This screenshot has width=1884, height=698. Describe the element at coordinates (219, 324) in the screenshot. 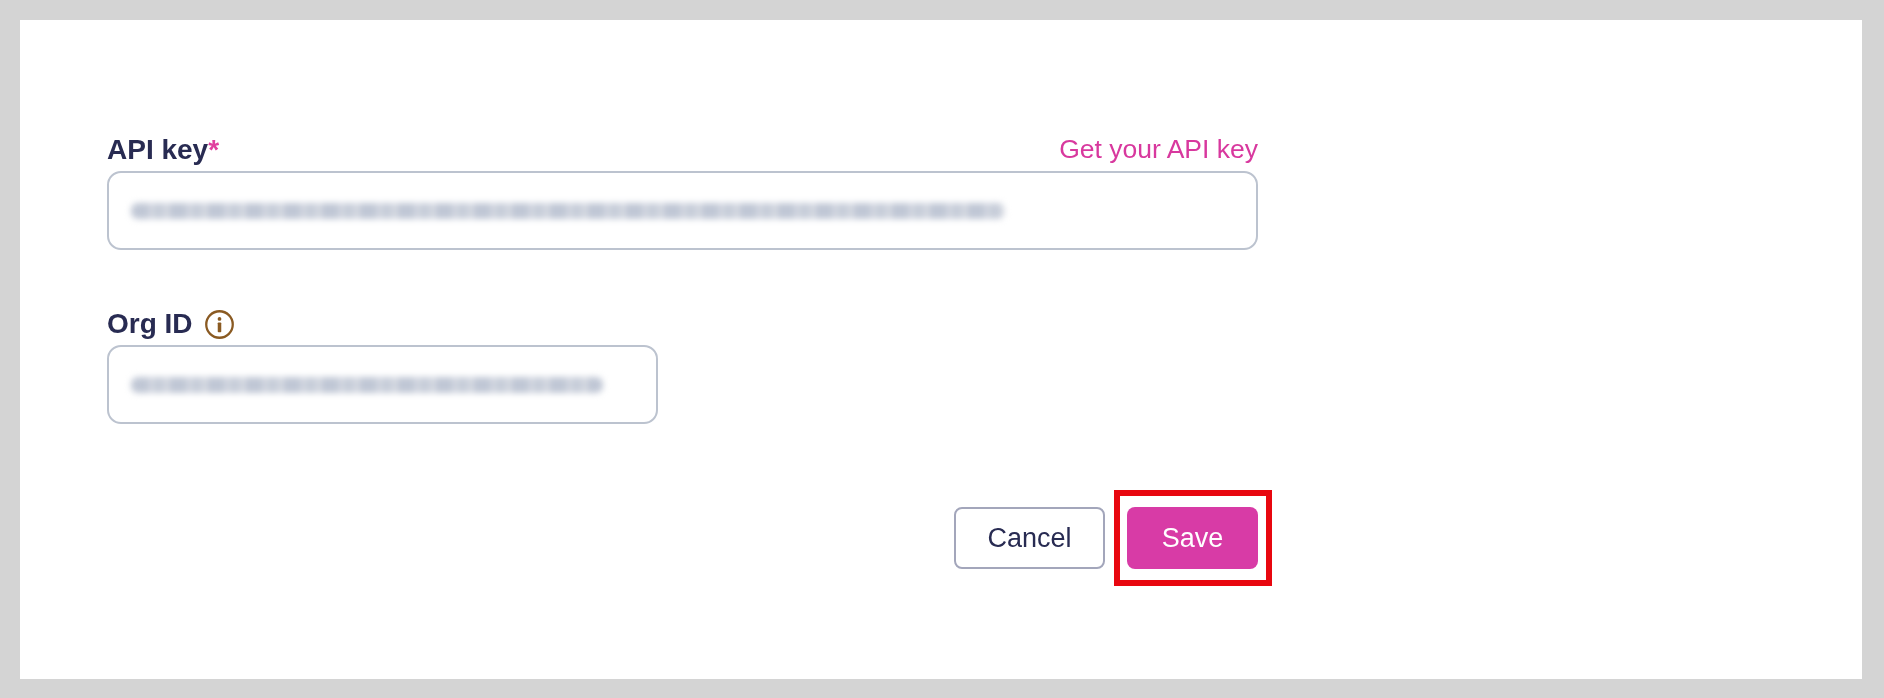

I see `info-icon` at that location.